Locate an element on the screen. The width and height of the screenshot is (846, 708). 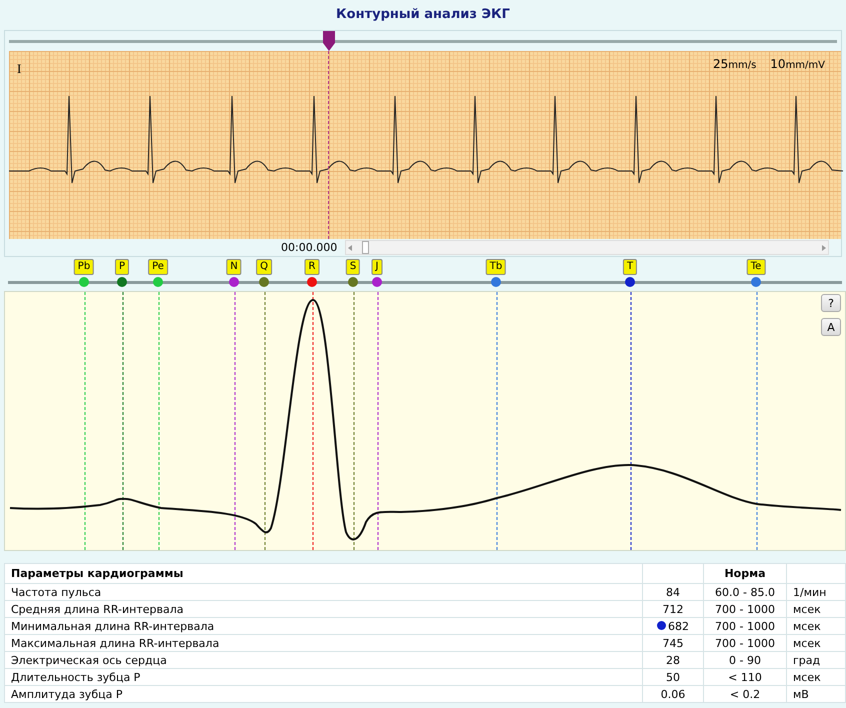
marker-label: J is located at coordinates (377, 267).